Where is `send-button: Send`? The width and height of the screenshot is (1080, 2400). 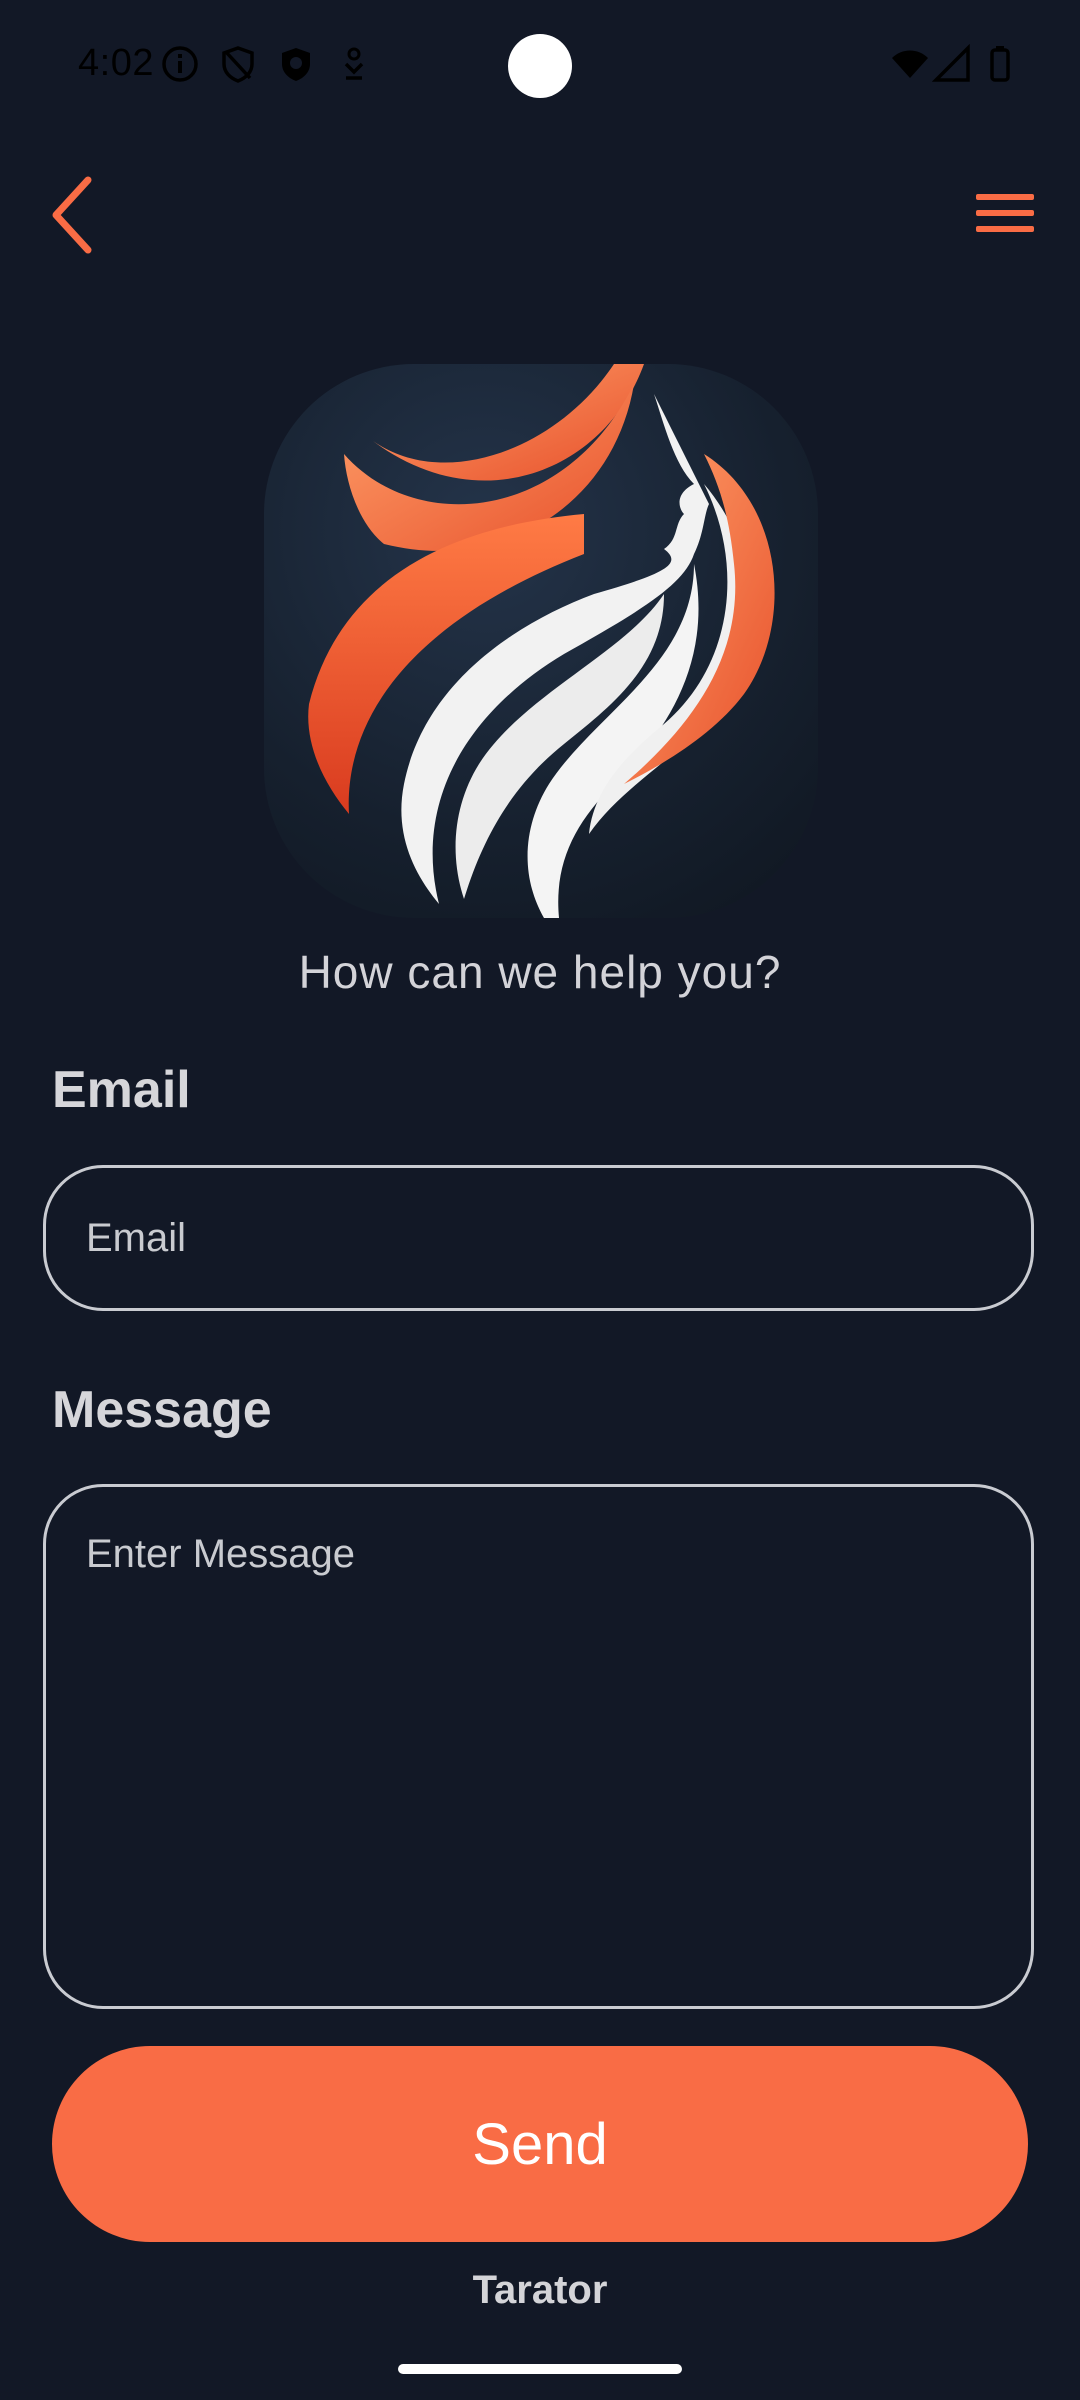 send-button: Send is located at coordinates (540, 2144).